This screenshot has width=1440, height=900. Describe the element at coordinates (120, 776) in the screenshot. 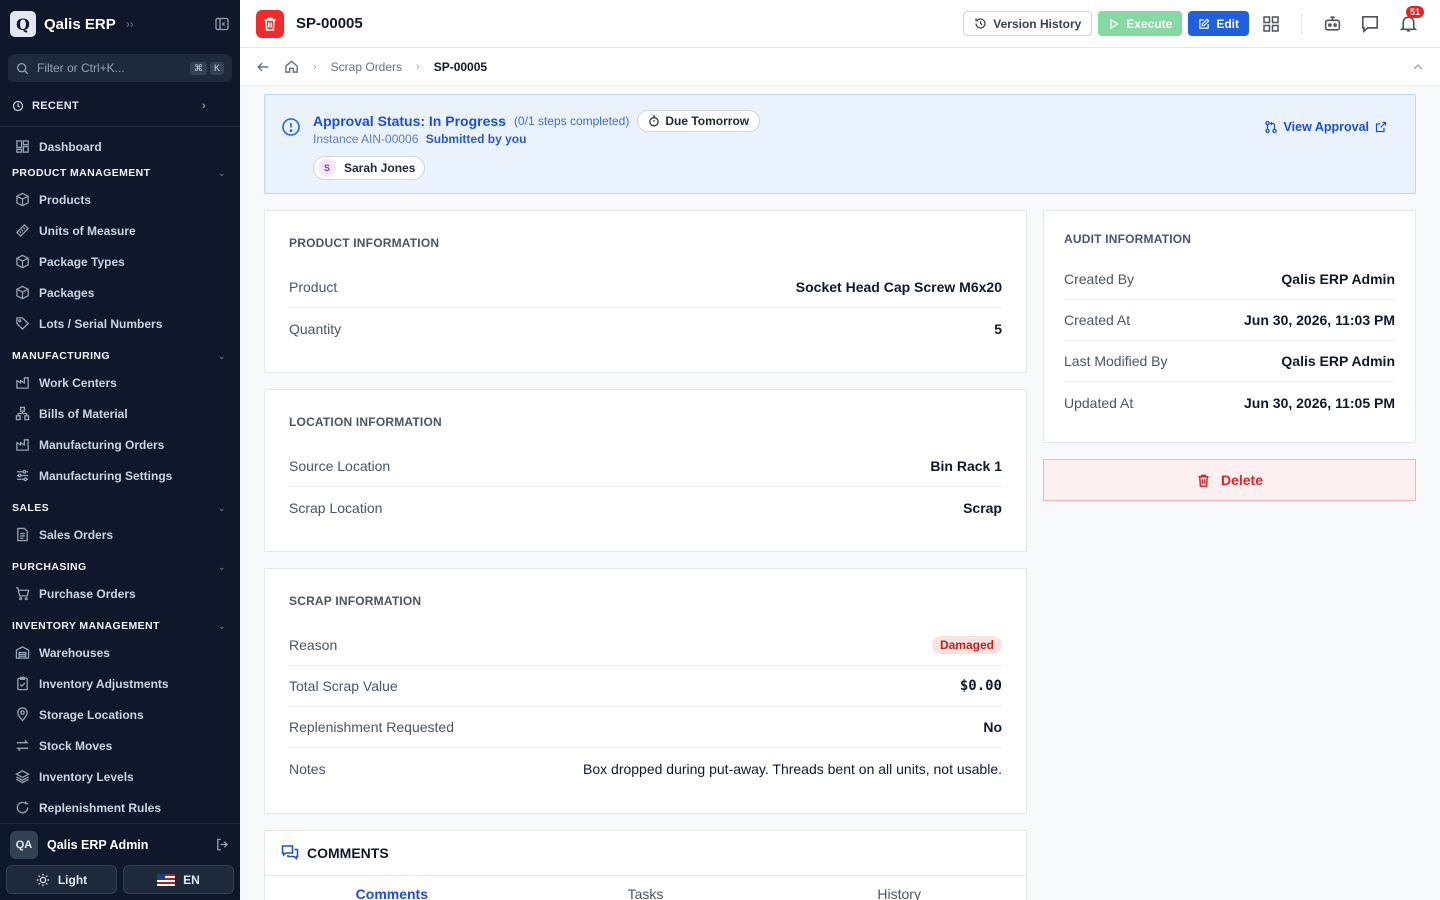

I see `sidebar-item-inventory-levels: Inventory Levels` at that location.